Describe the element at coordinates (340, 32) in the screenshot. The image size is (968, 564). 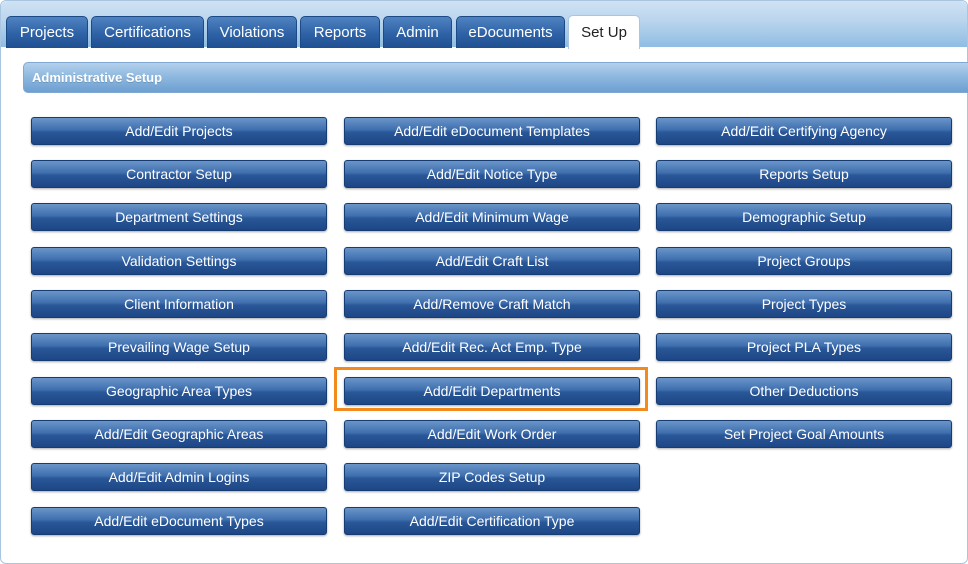
I see `tab-reports: Reports` at that location.